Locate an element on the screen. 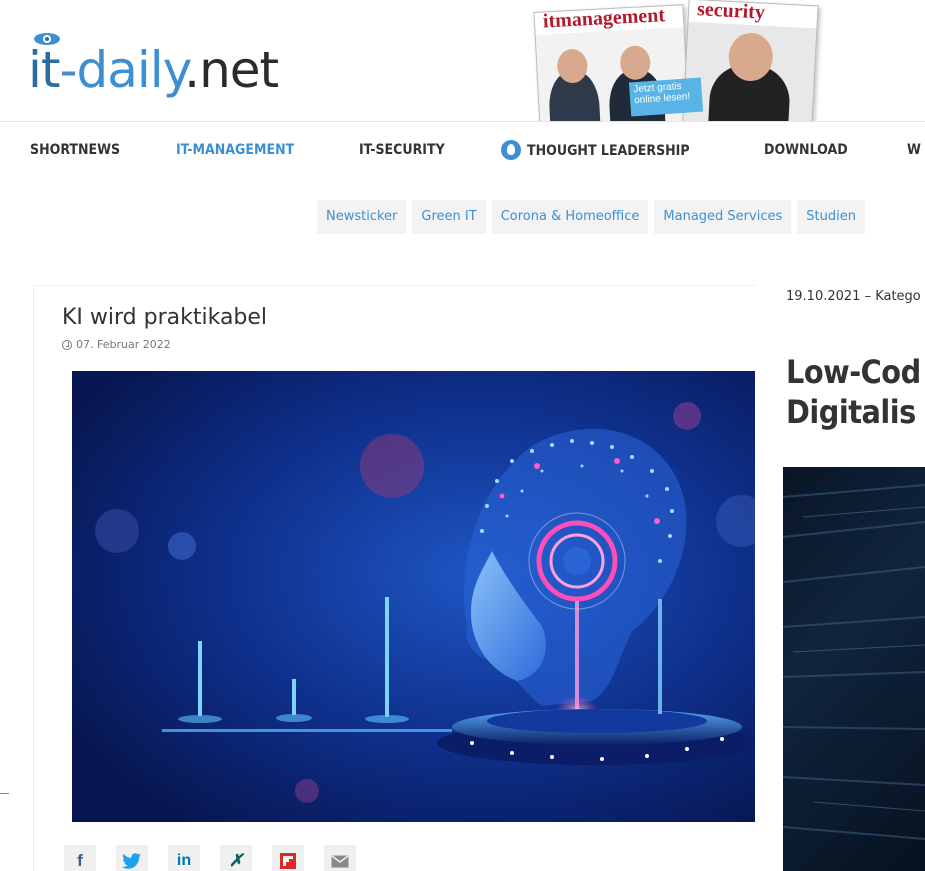 The image size is (925, 871). logo-part-it: it is located at coordinates (44, 70).